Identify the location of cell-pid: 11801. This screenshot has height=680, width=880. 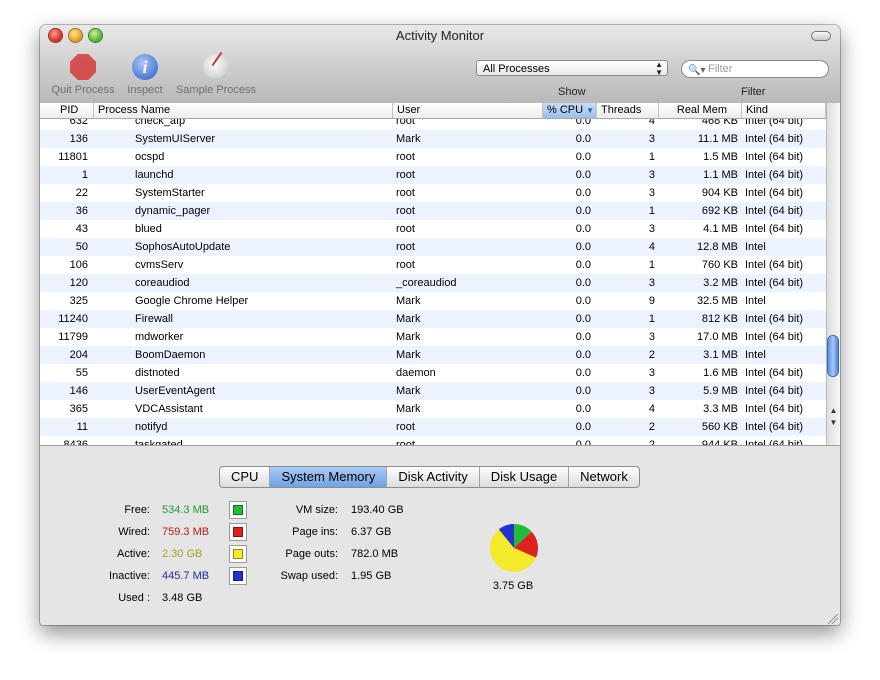
(73, 157).